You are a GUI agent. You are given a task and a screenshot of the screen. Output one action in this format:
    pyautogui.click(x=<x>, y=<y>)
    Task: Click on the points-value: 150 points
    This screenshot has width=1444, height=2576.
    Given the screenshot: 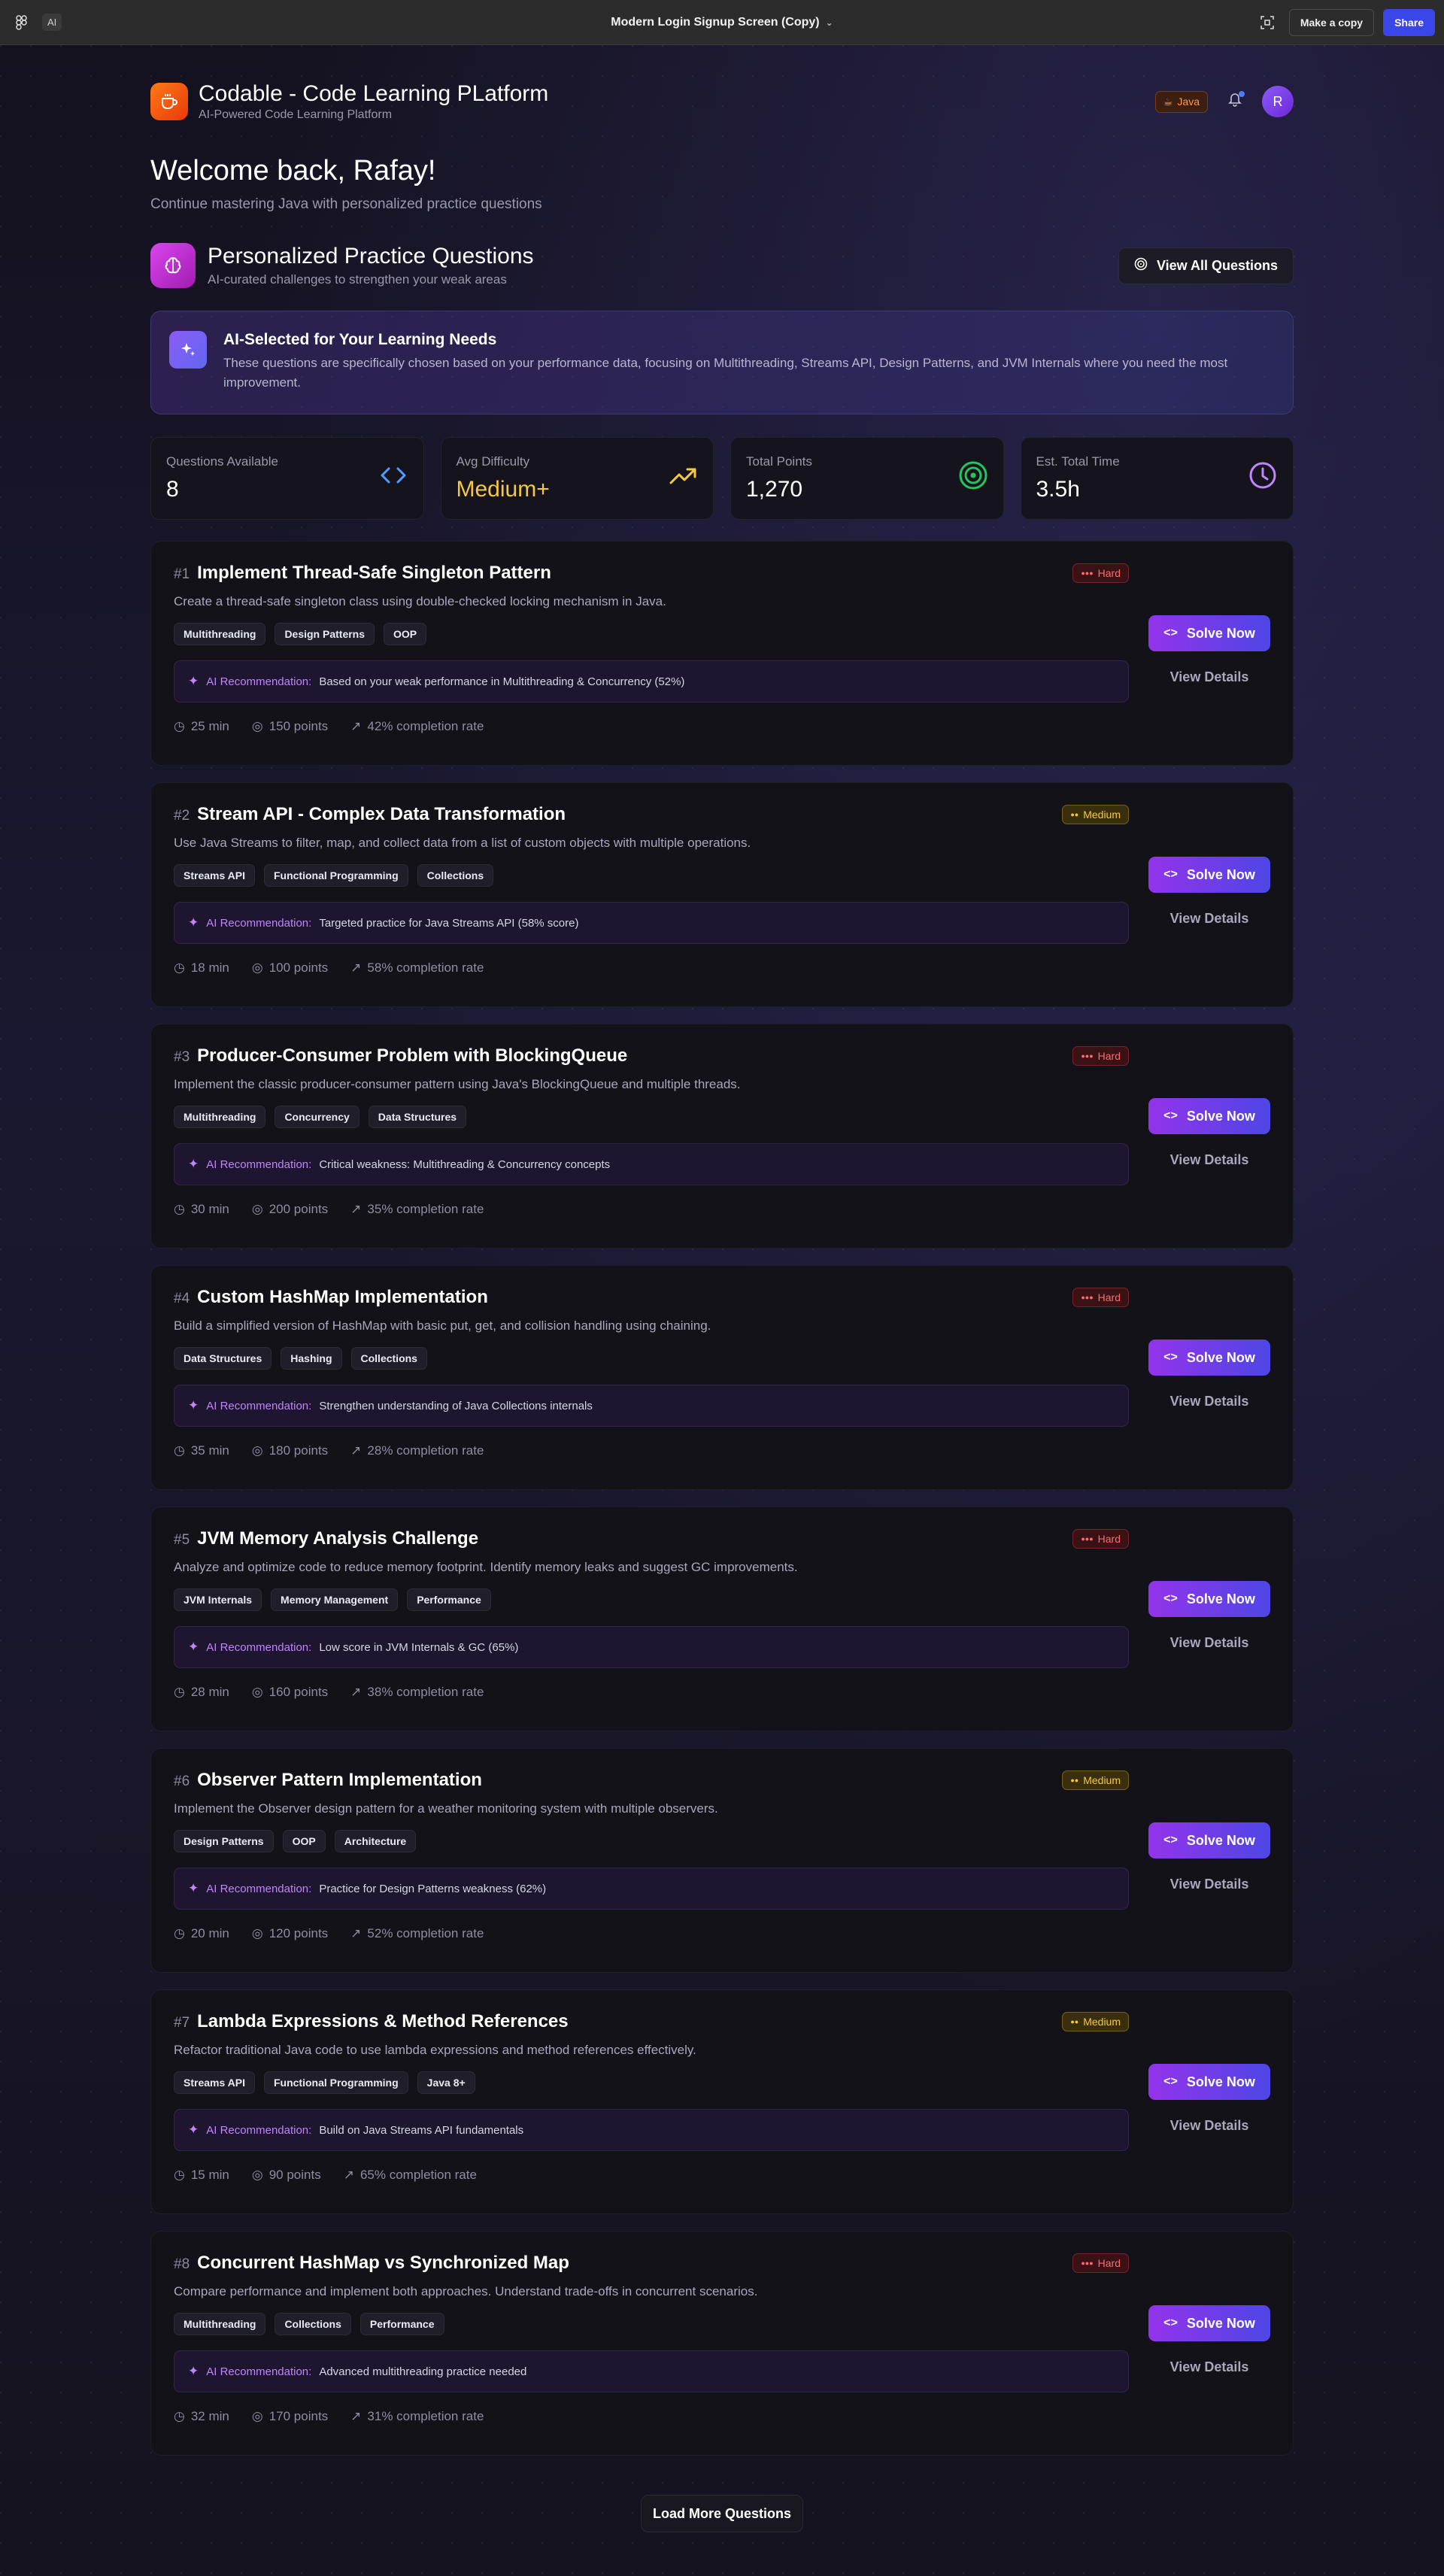 What is the action you would take?
    pyautogui.click(x=298, y=726)
    